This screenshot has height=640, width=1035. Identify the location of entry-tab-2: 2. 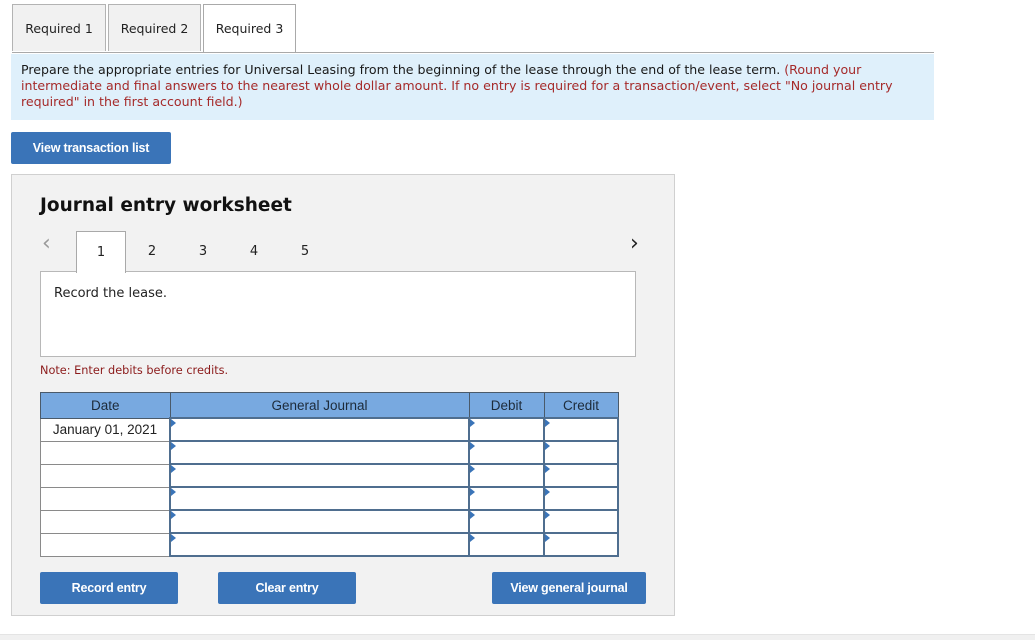
(152, 251).